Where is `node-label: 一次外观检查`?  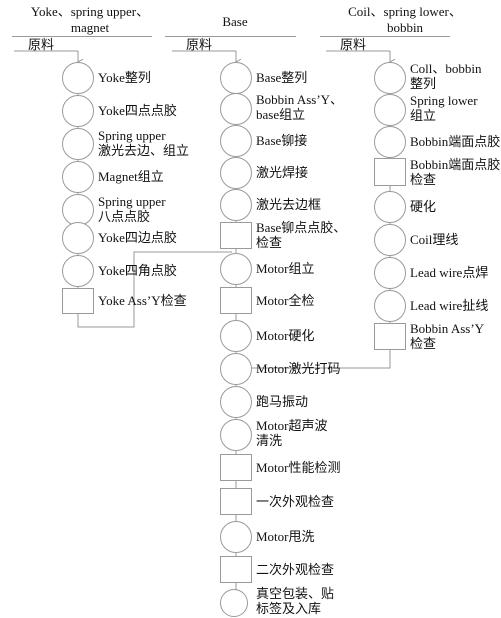 node-label: 一次外观检查 is located at coordinates (295, 501).